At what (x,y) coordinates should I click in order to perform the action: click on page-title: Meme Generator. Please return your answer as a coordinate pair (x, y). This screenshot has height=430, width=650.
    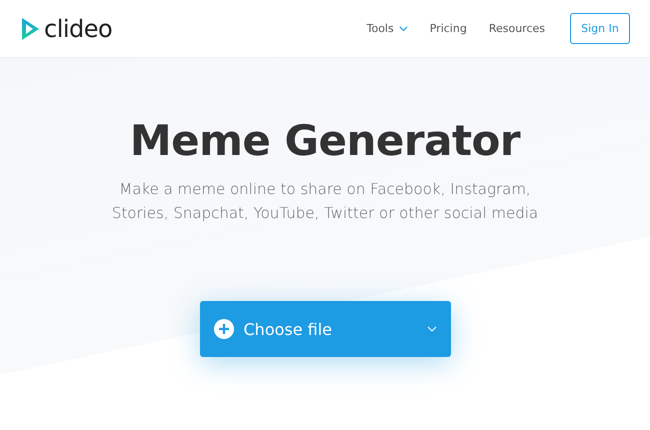
    Looking at the image, I should click on (325, 140).